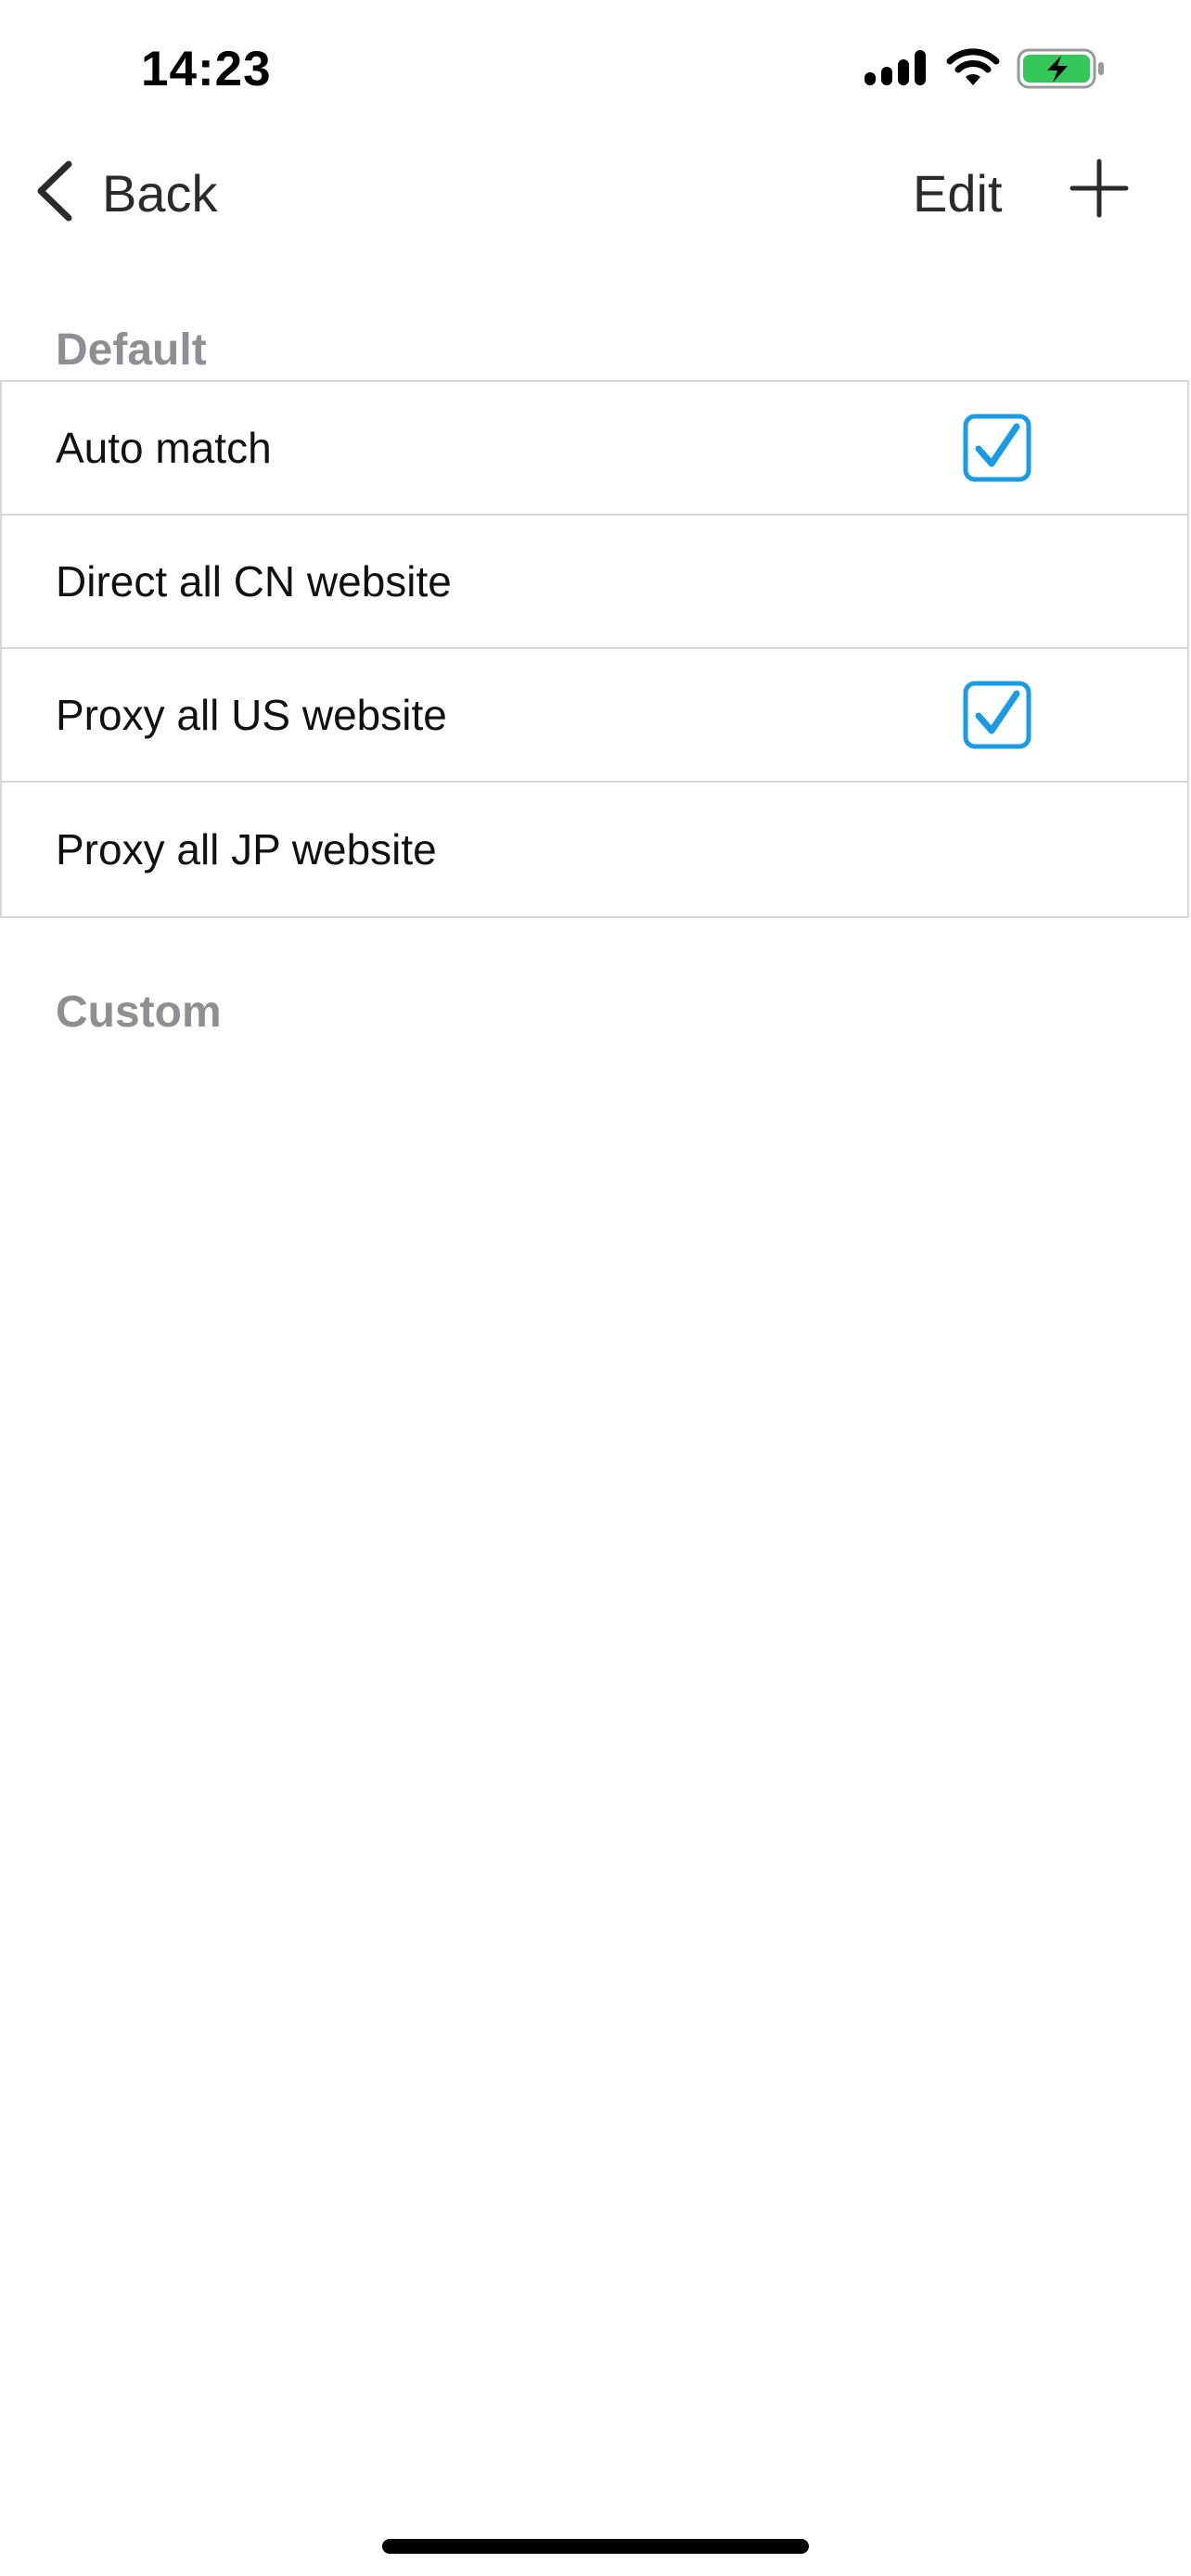 This screenshot has width=1191, height=2576. What do you see at coordinates (67, 193) in the screenshot?
I see `chevron-left-icon` at bounding box center [67, 193].